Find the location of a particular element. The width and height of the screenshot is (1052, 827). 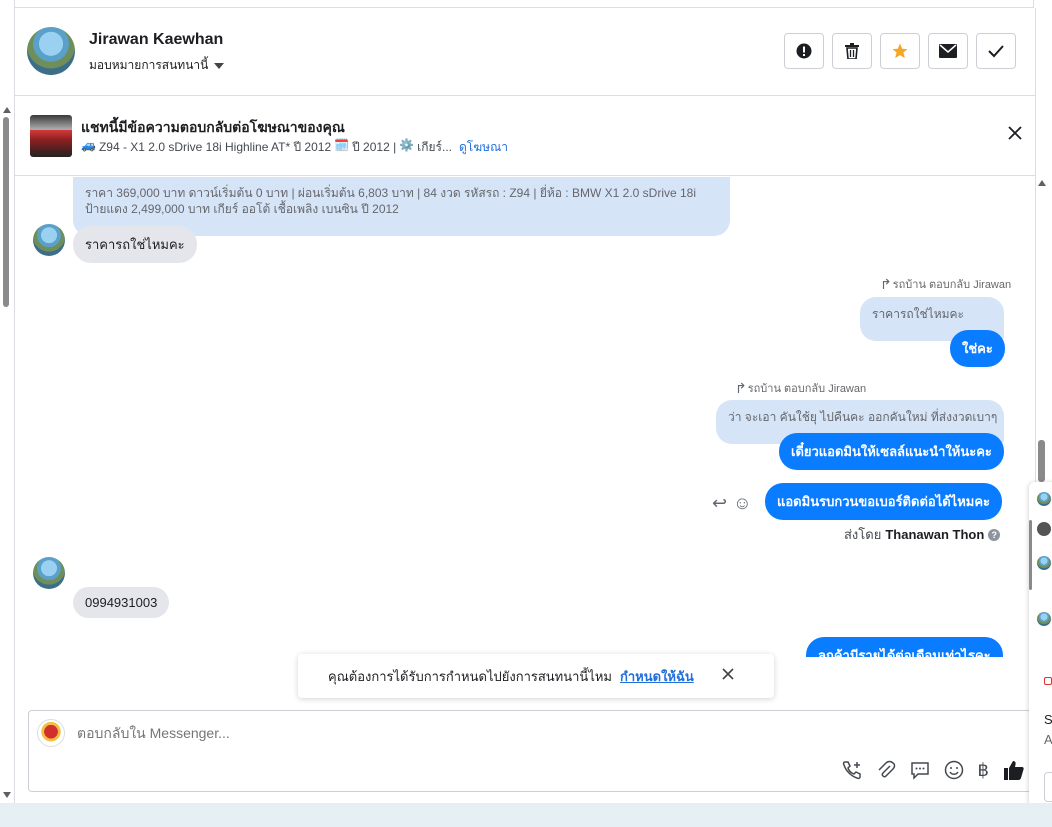

check-icon is located at coordinates (996, 51).